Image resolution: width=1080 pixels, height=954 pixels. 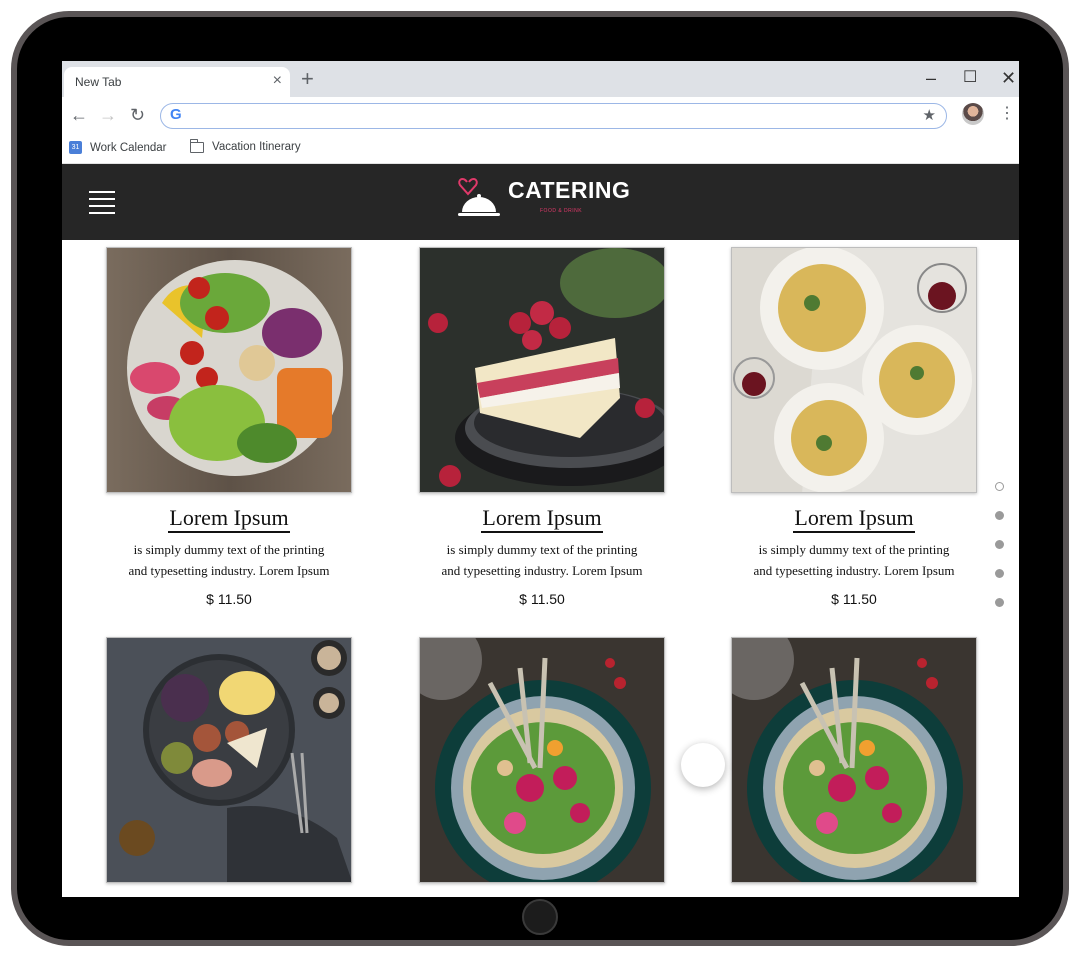 What do you see at coordinates (196, 145) in the screenshot?
I see `folder-icon` at bounding box center [196, 145].